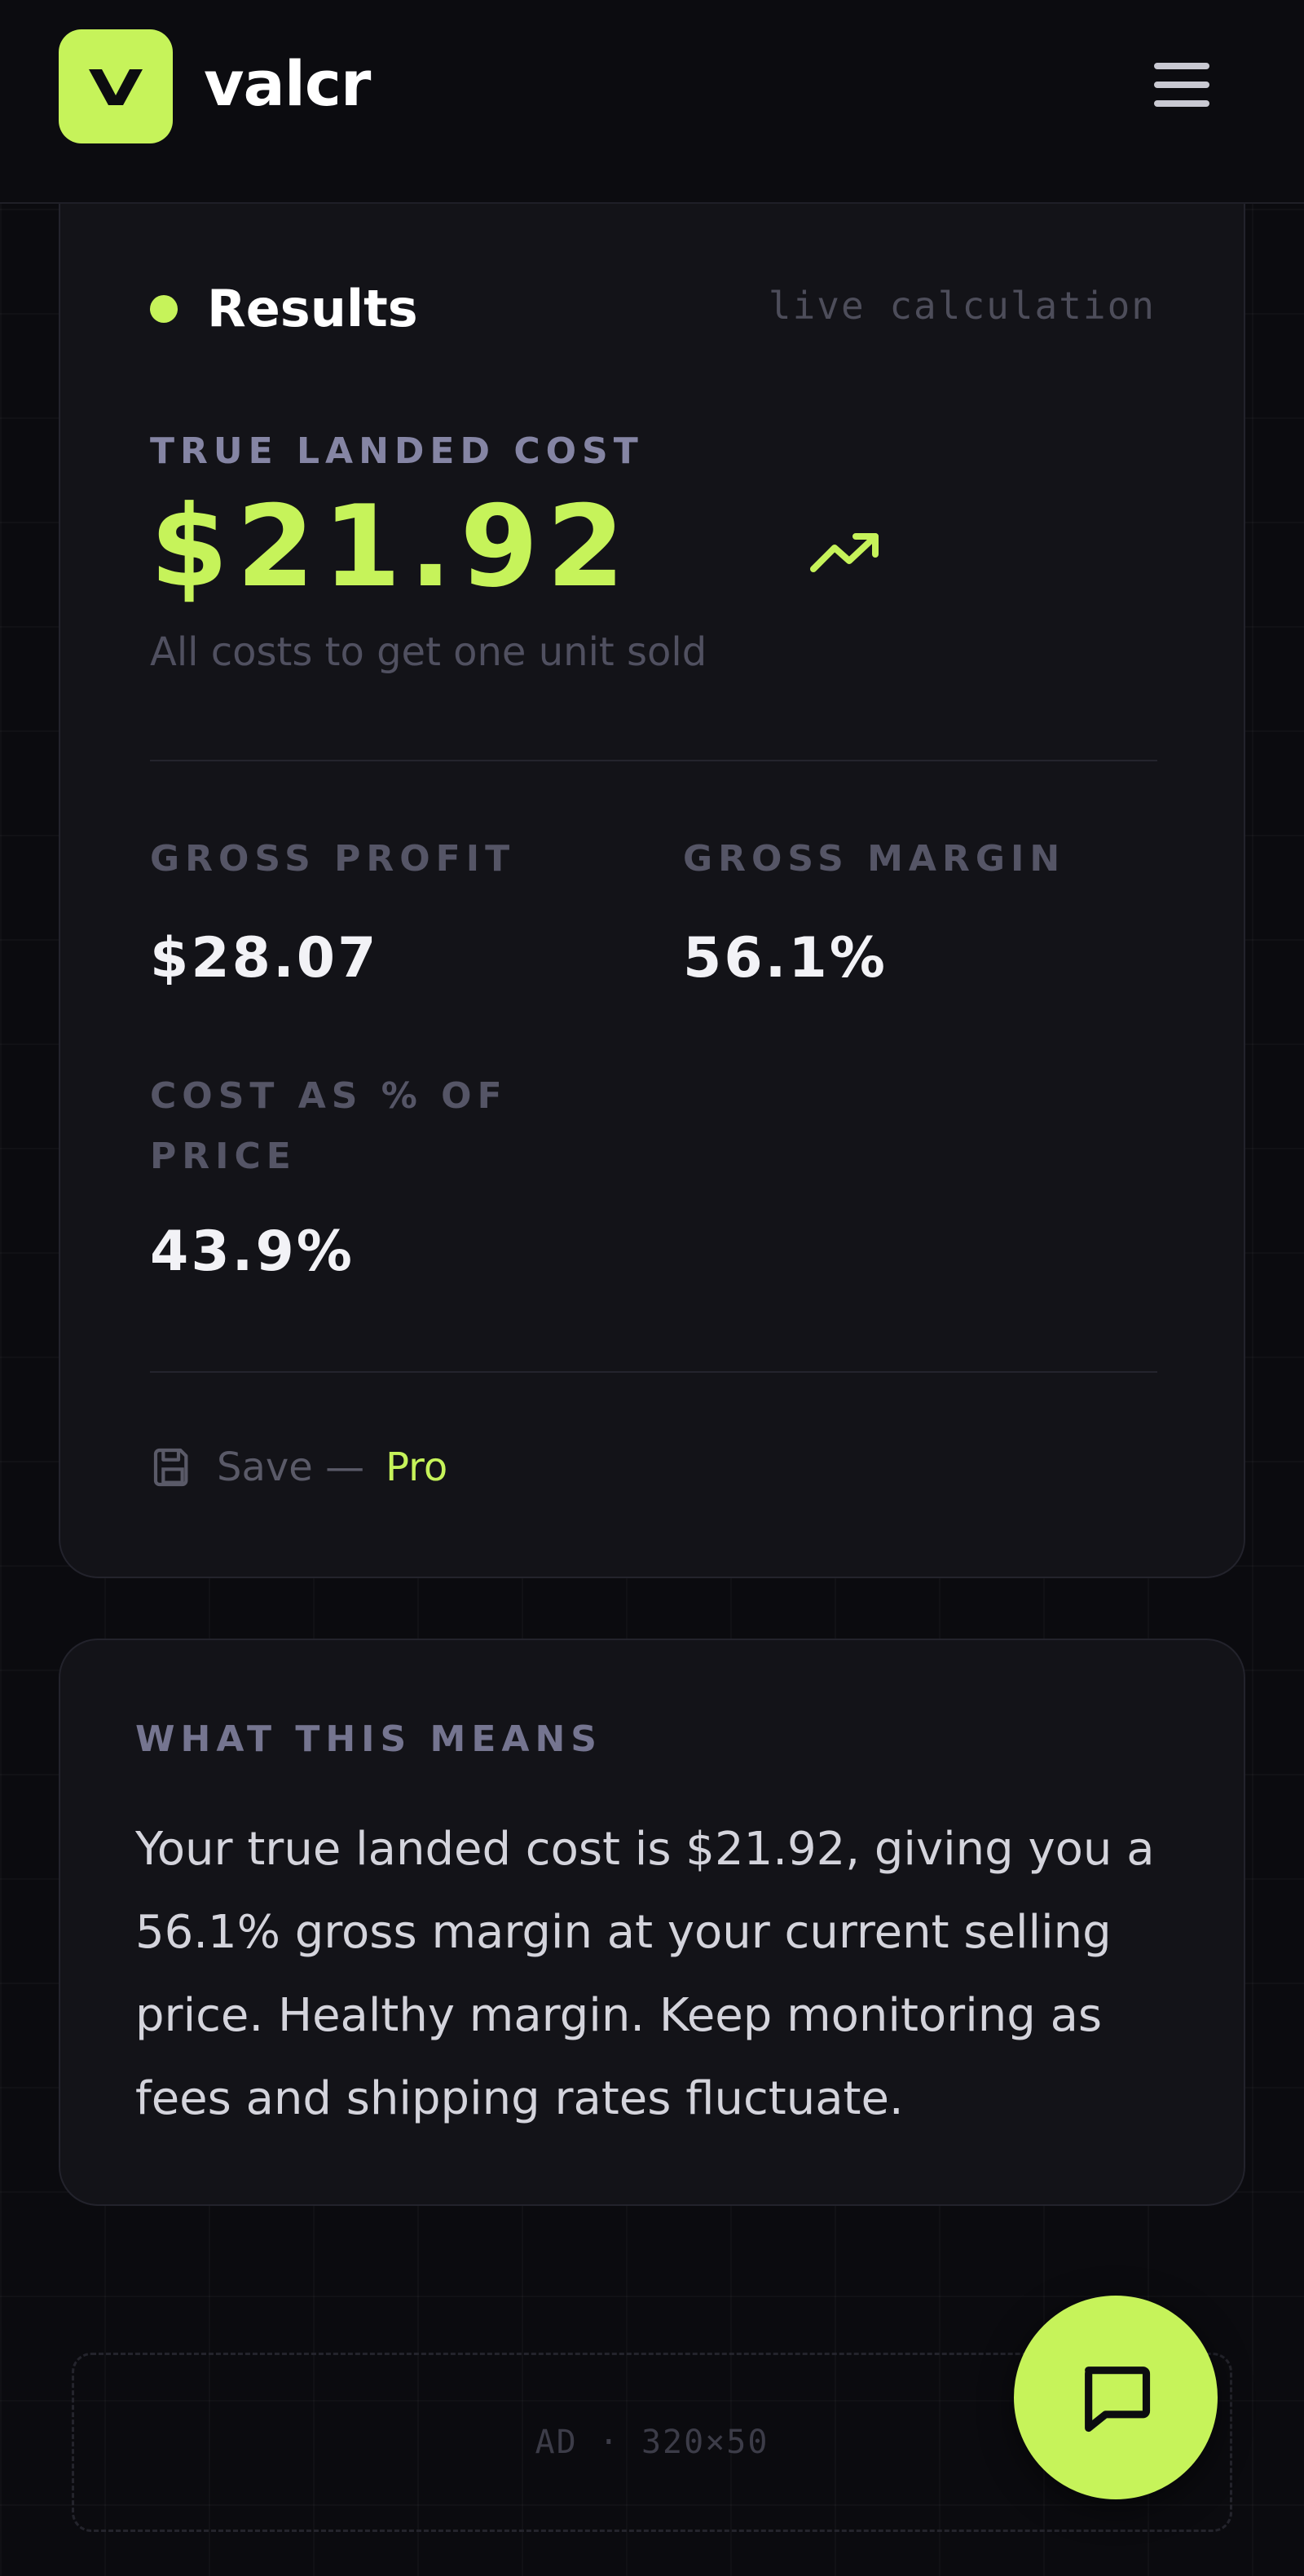  I want to click on results-title: Results, so click(312, 308).